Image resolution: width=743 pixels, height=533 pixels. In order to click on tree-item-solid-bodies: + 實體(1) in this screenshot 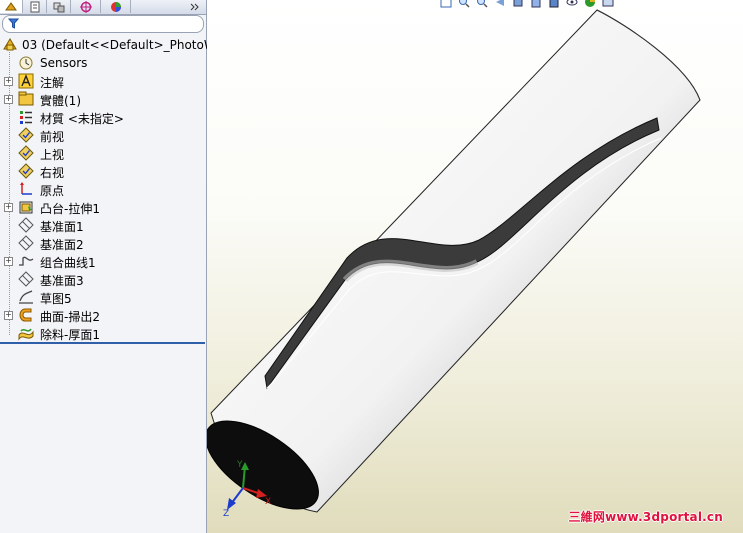, I will do `click(103, 99)`.